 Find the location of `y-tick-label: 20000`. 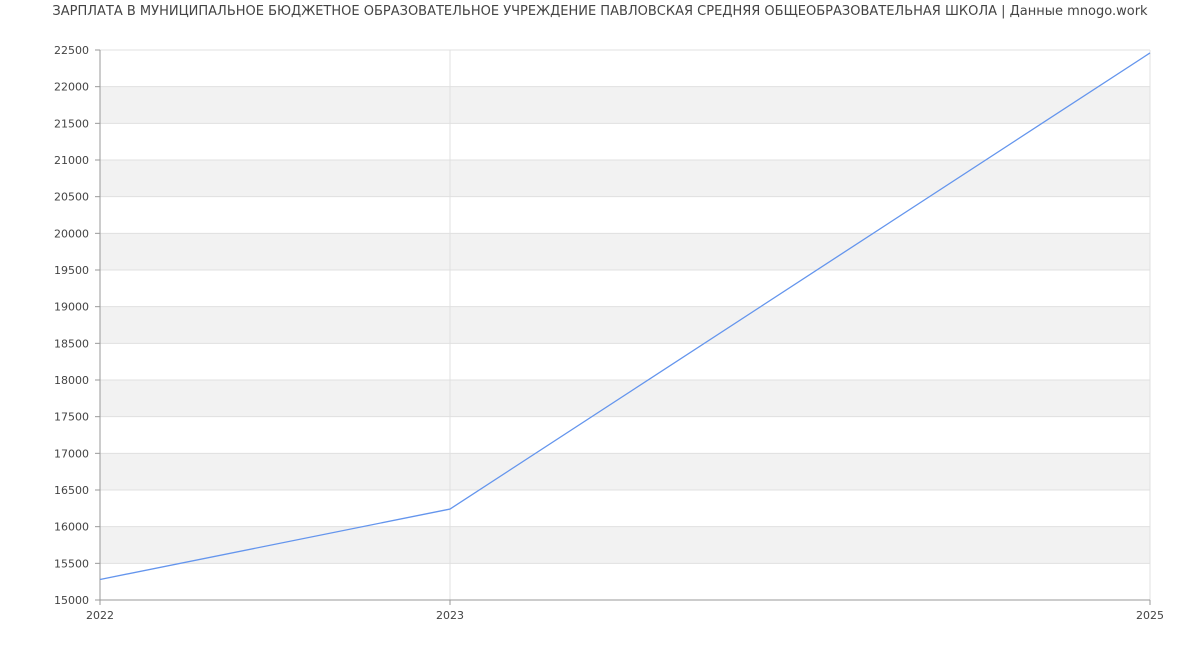

y-tick-label: 20000 is located at coordinates (71, 233).